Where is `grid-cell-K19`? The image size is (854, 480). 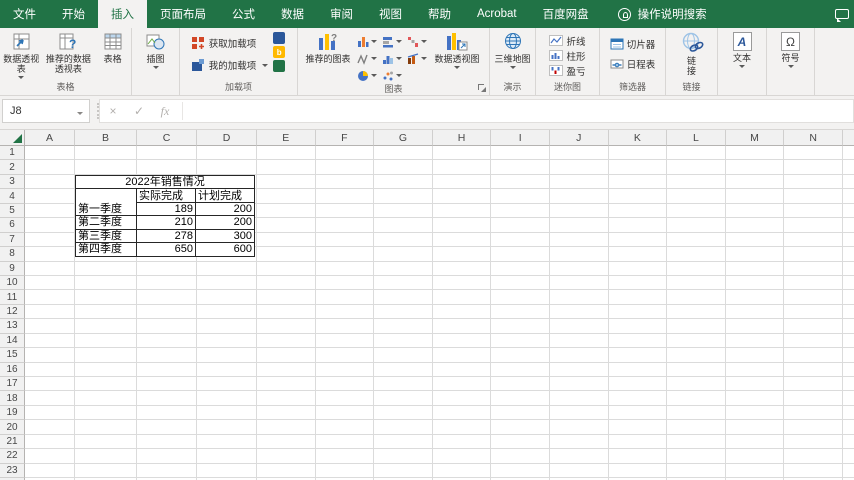
grid-cell-K19 is located at coordinates (638, 413).